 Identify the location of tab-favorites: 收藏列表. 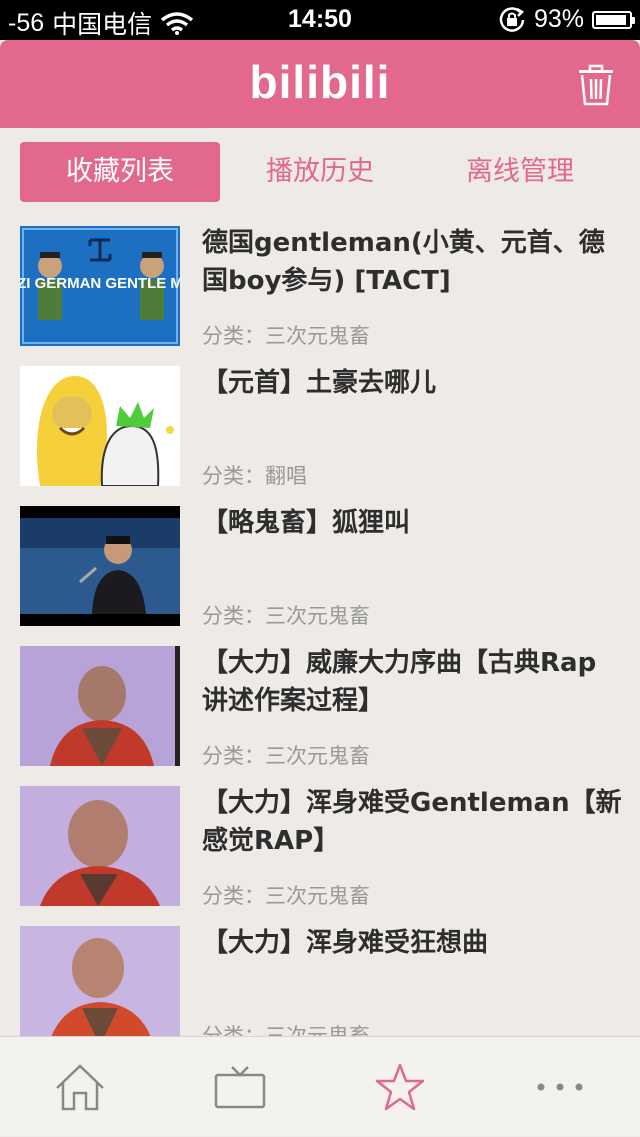
(120, 172).